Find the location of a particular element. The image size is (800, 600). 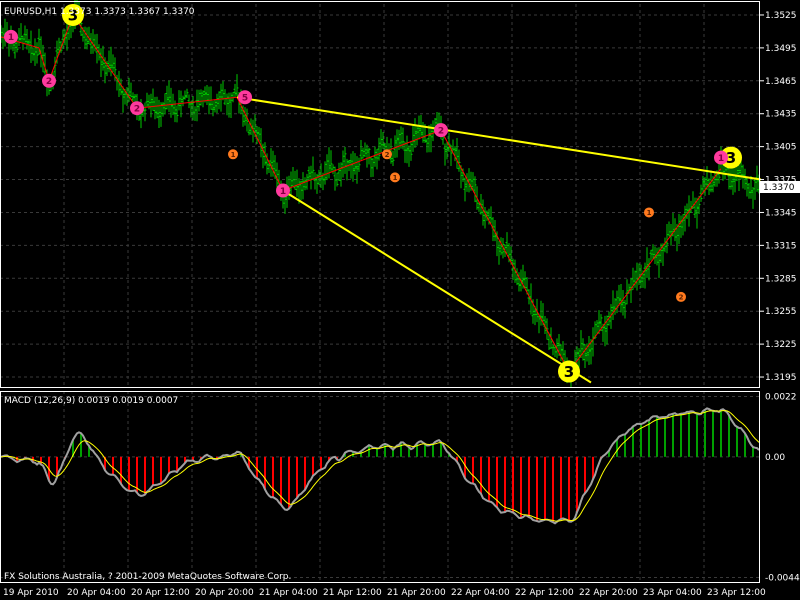

x-tick-label: 22 Apr 04:00 is located at coordinates (480, 593).